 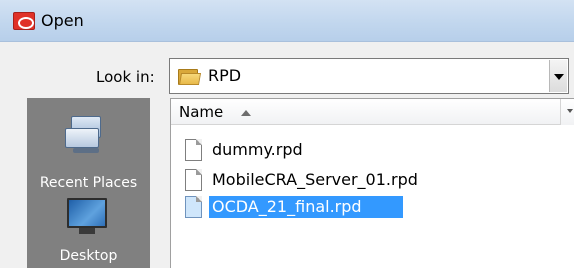 What do you see at coordinates (366, 112) in the screenshot?
I see `column-header-name: Name` at bounding box center [366, 112].